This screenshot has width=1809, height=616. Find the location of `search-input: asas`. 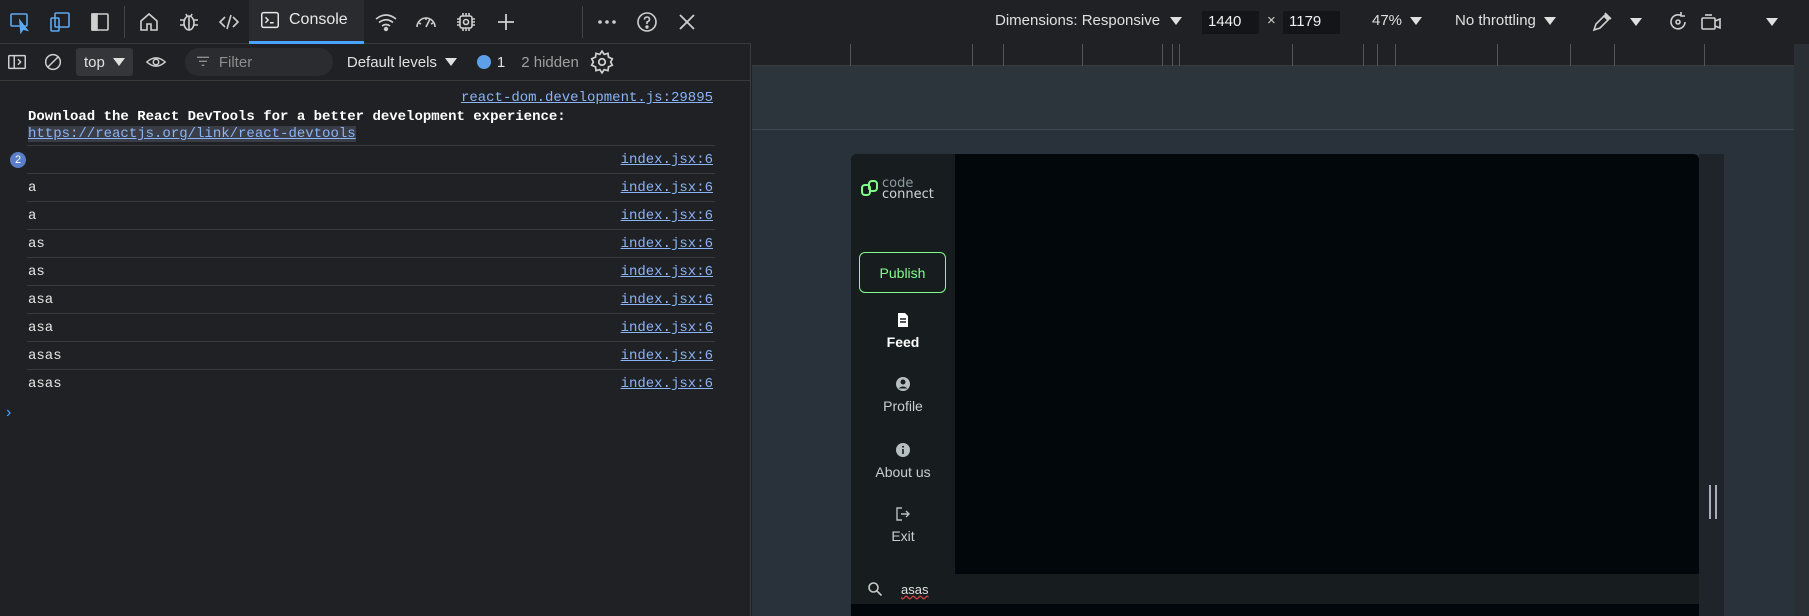

search-input: asas is located at coordinates (914, 589).